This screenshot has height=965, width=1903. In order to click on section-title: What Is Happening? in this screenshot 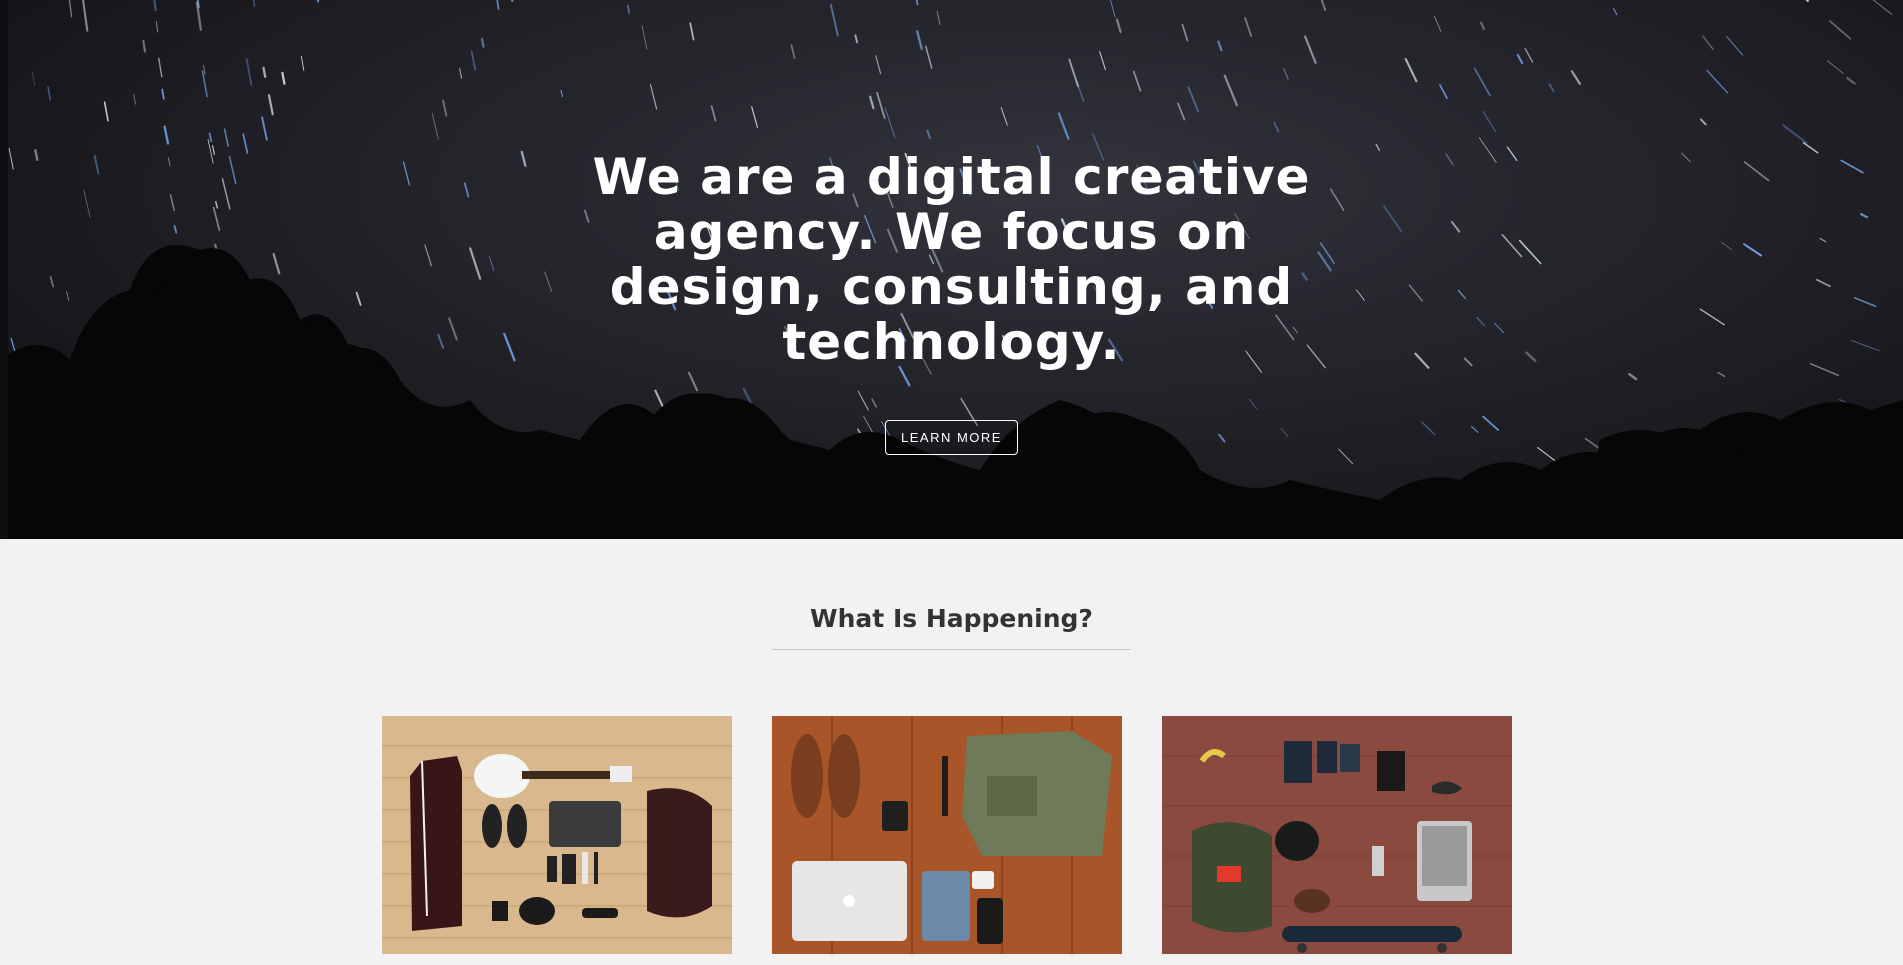, I will do `click(951, 618)`.